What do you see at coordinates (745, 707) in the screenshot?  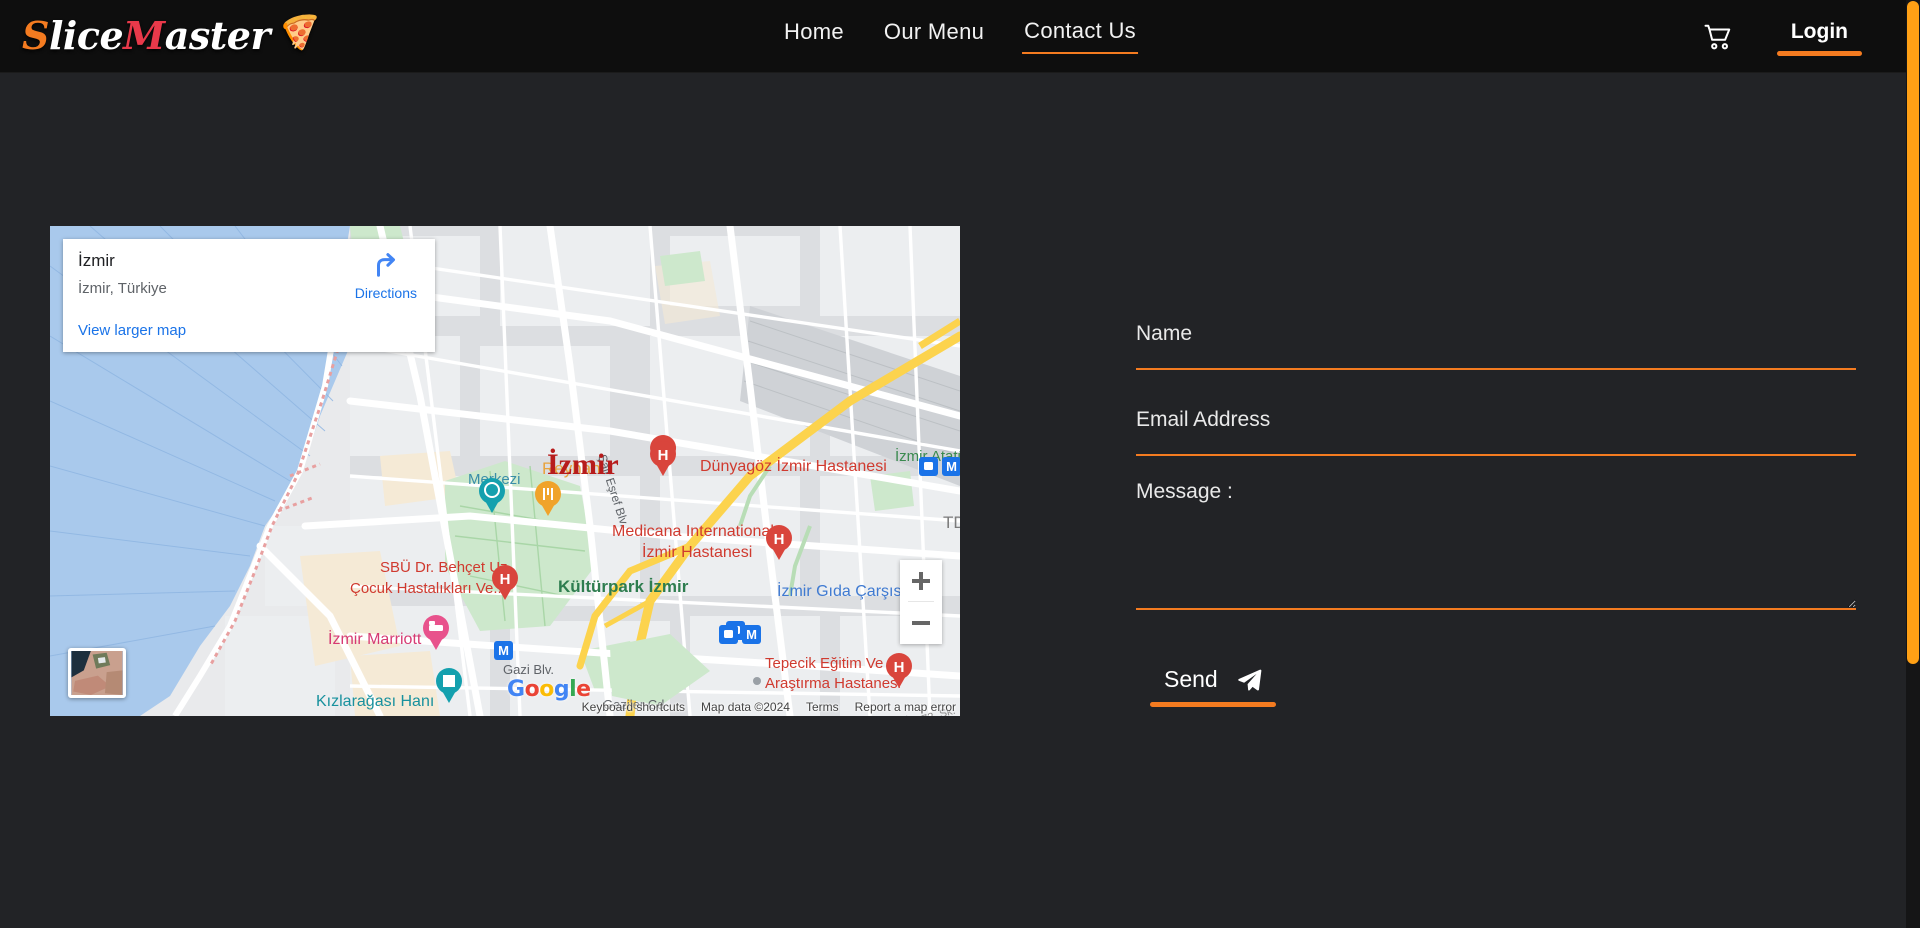 I see `map-data-text: Map data ©2024` at bounding box center [745, 707].